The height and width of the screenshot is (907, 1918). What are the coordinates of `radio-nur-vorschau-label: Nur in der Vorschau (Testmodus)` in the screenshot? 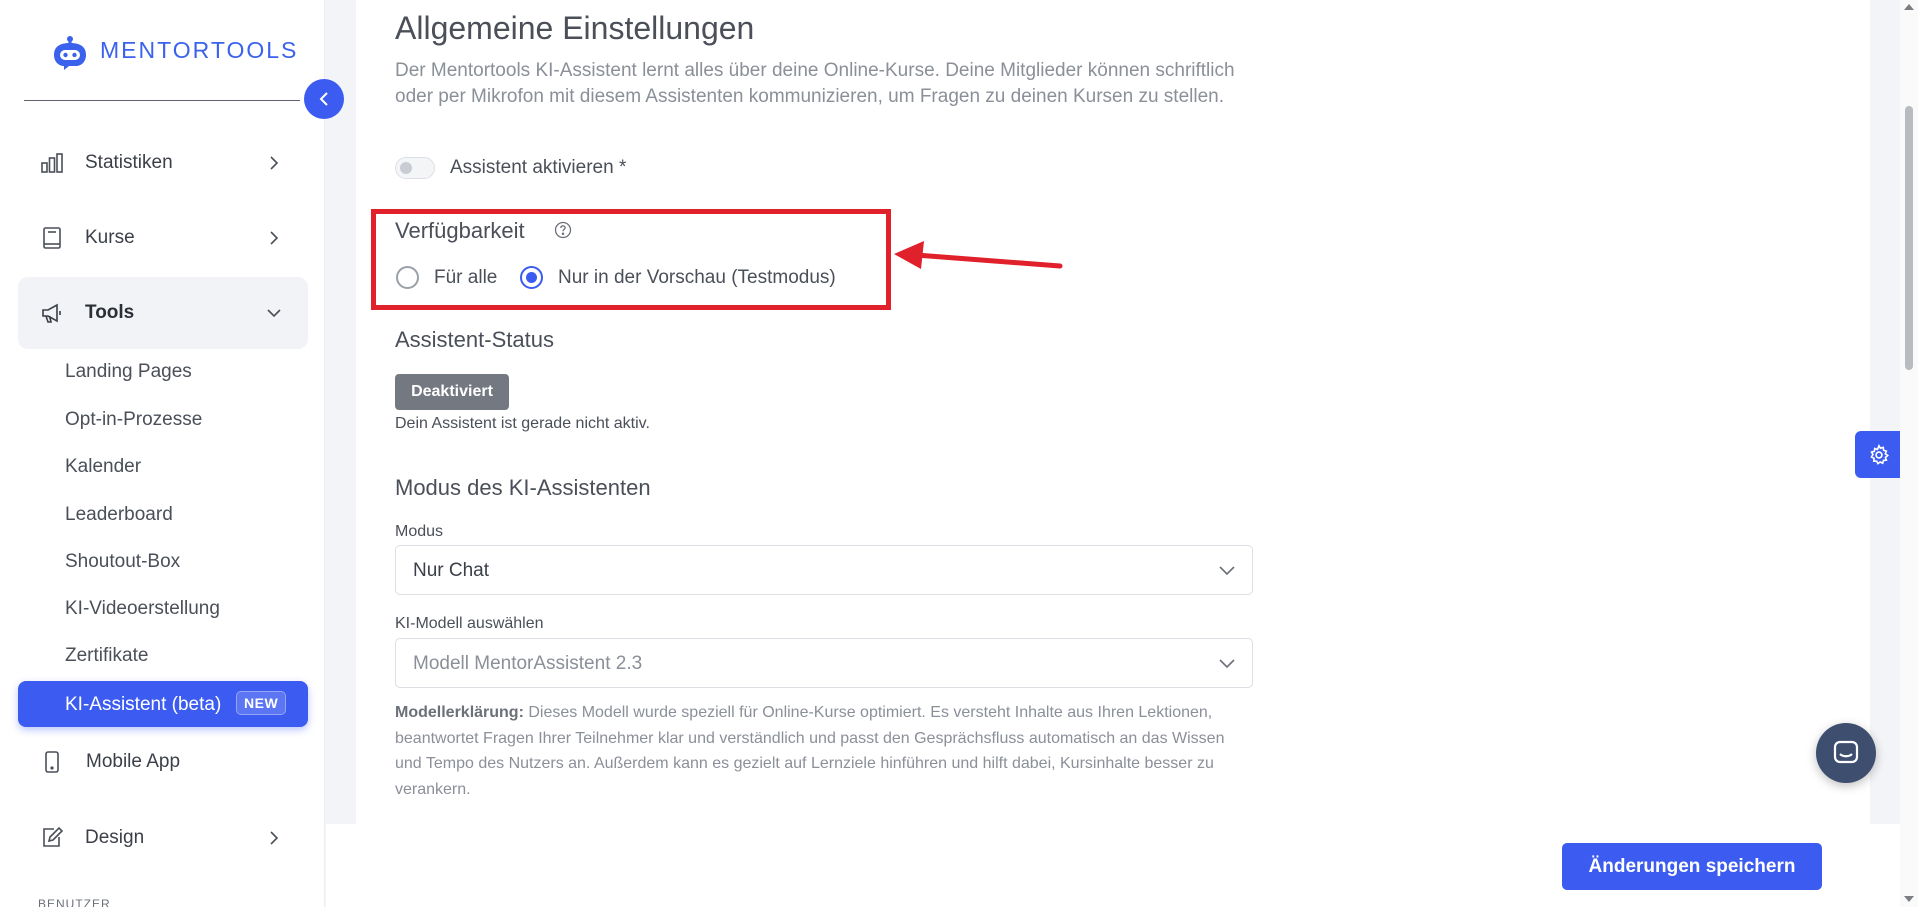 It's located at (697, 278).